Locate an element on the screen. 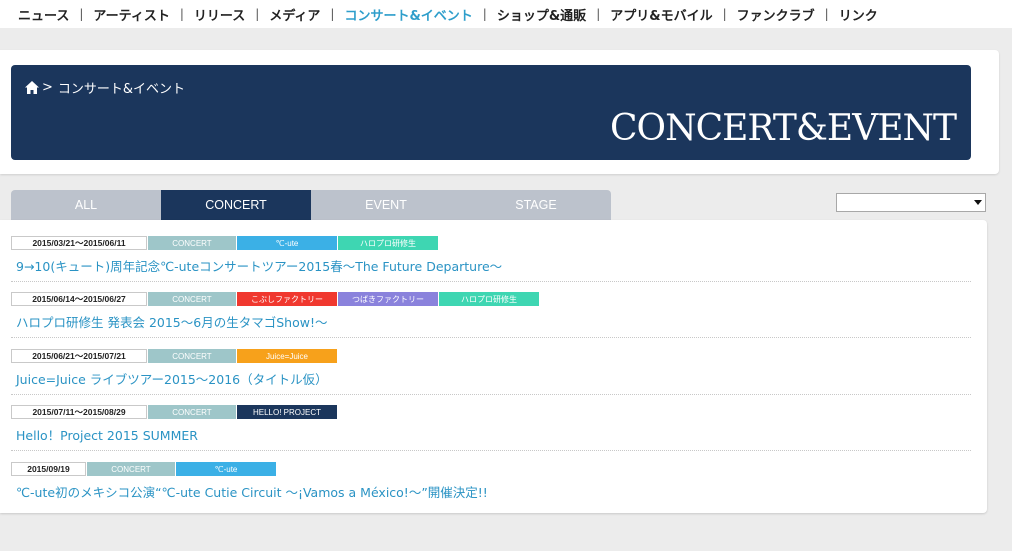 The image size is (1012, 551). home-icon is located at coordinates (32, 87).